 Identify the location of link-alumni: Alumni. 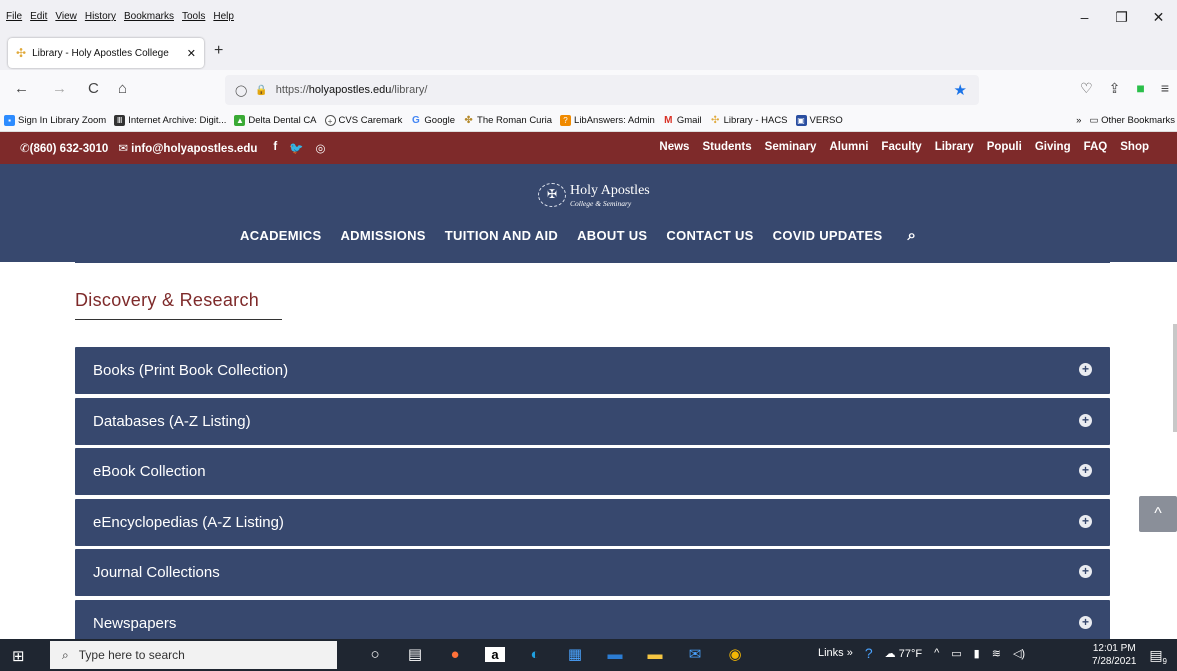
(848, 147).